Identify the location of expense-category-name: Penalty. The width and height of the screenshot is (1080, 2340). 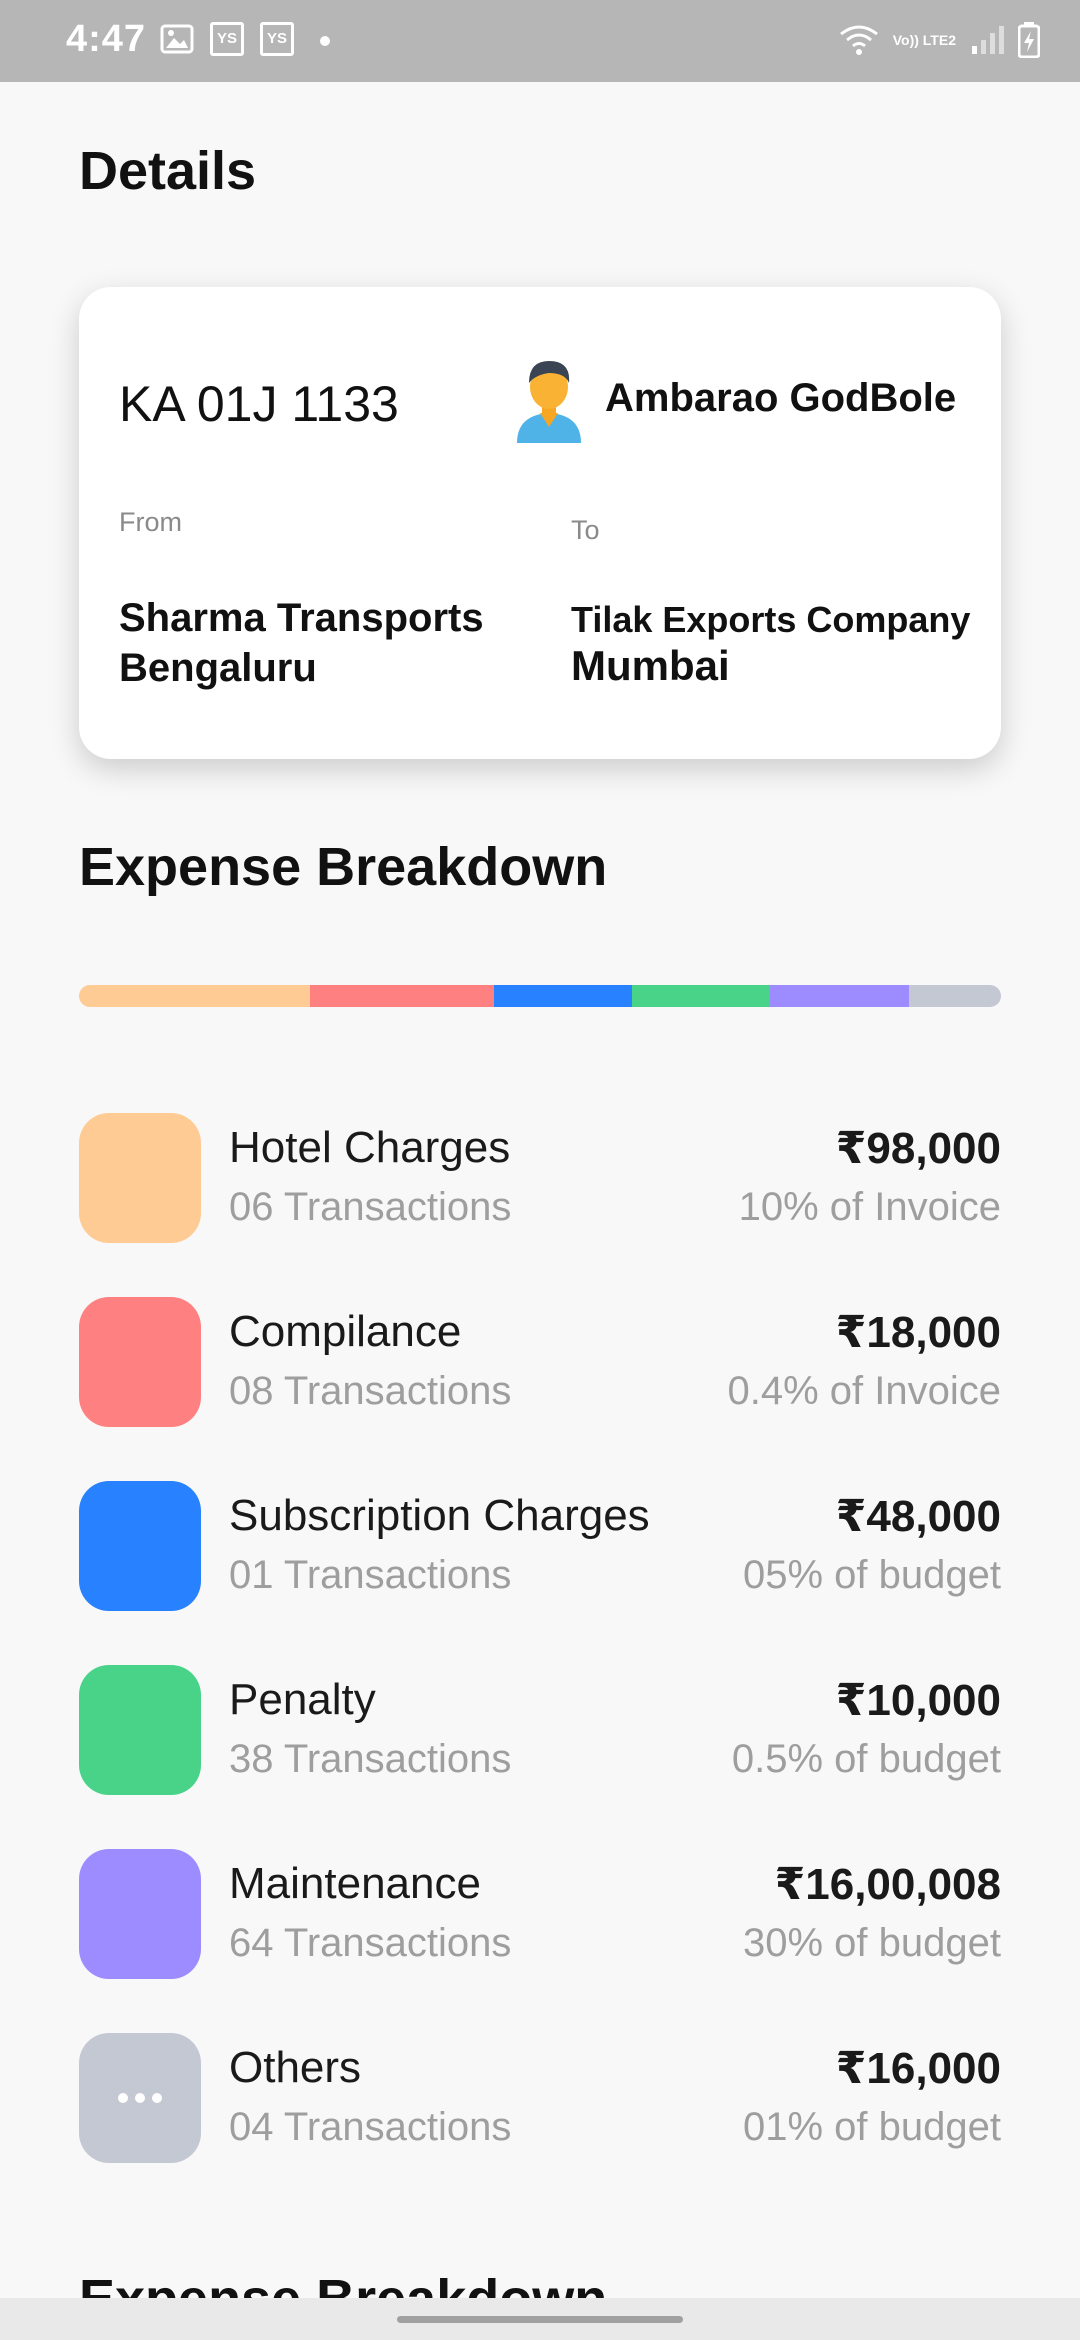
(302, 1699).